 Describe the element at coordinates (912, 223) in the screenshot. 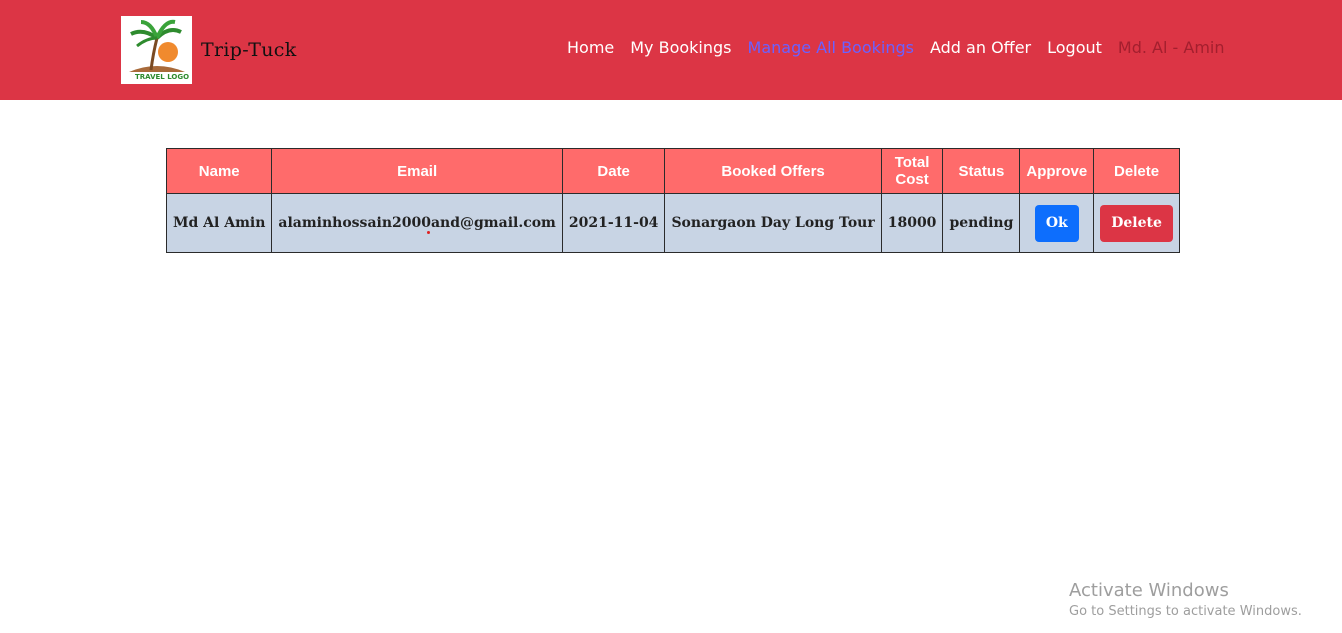

I see `cell-total-cost: 18000` at that location.